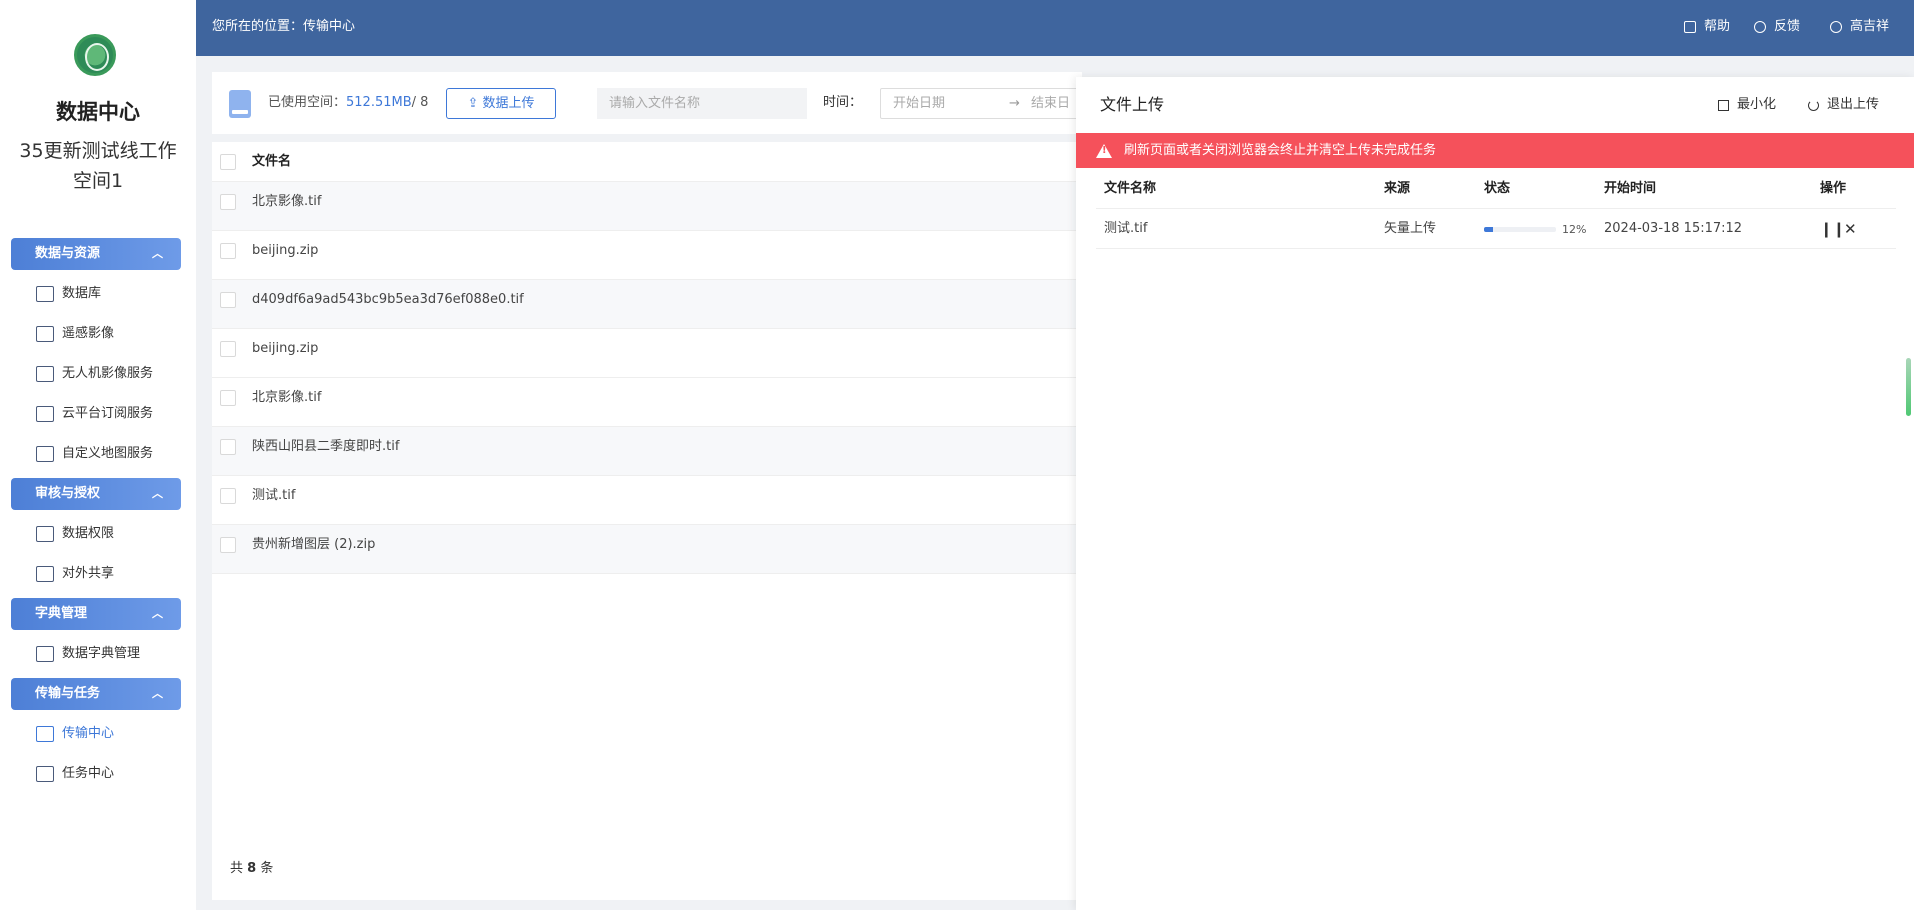 The image size is (1914, 910). I want to click on nav-group-label: 字典管理, so click(61, 613).